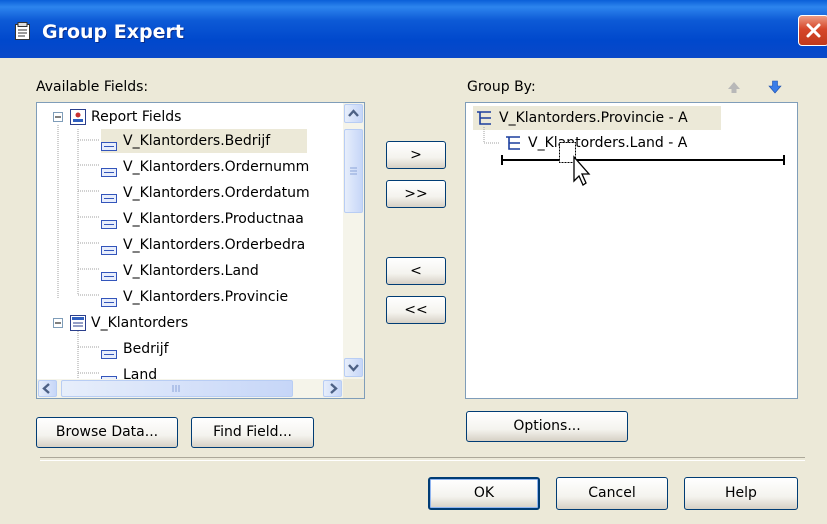 This screenshot has width=827, height=524. I want to click on remove-field-button: <, so click(416, 271).